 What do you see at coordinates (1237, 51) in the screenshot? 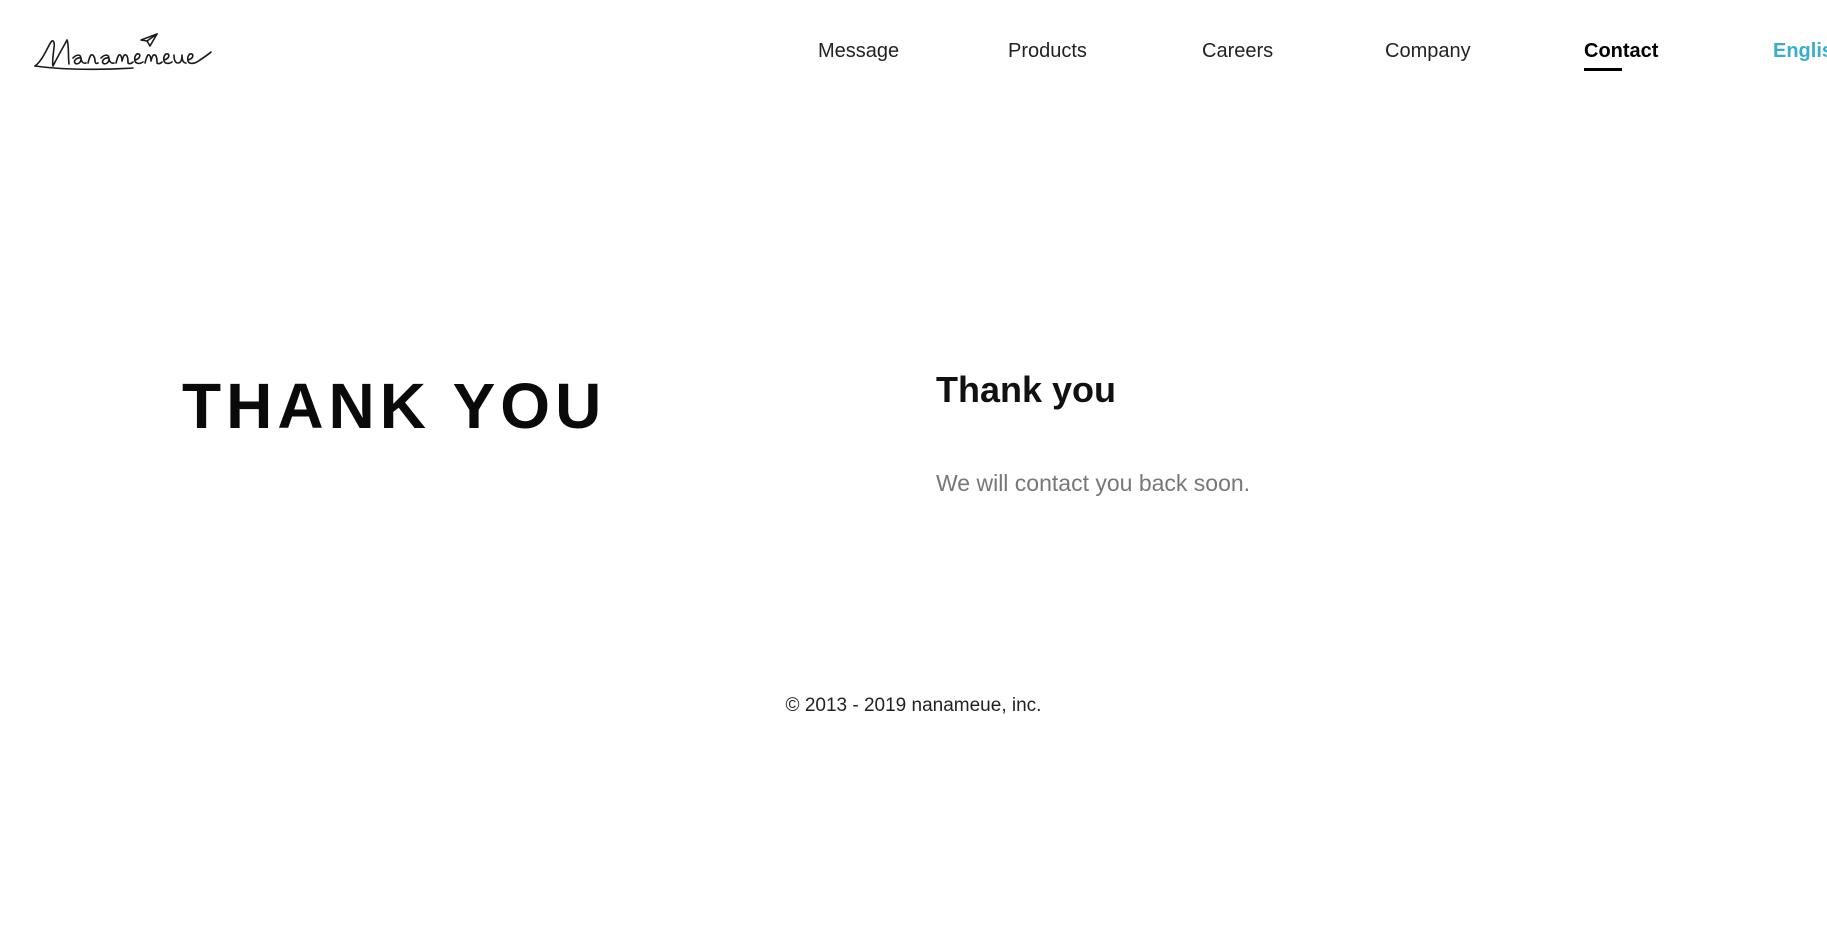
I see `nav-item-careers: Careers` at bounding box center [1237, 51].